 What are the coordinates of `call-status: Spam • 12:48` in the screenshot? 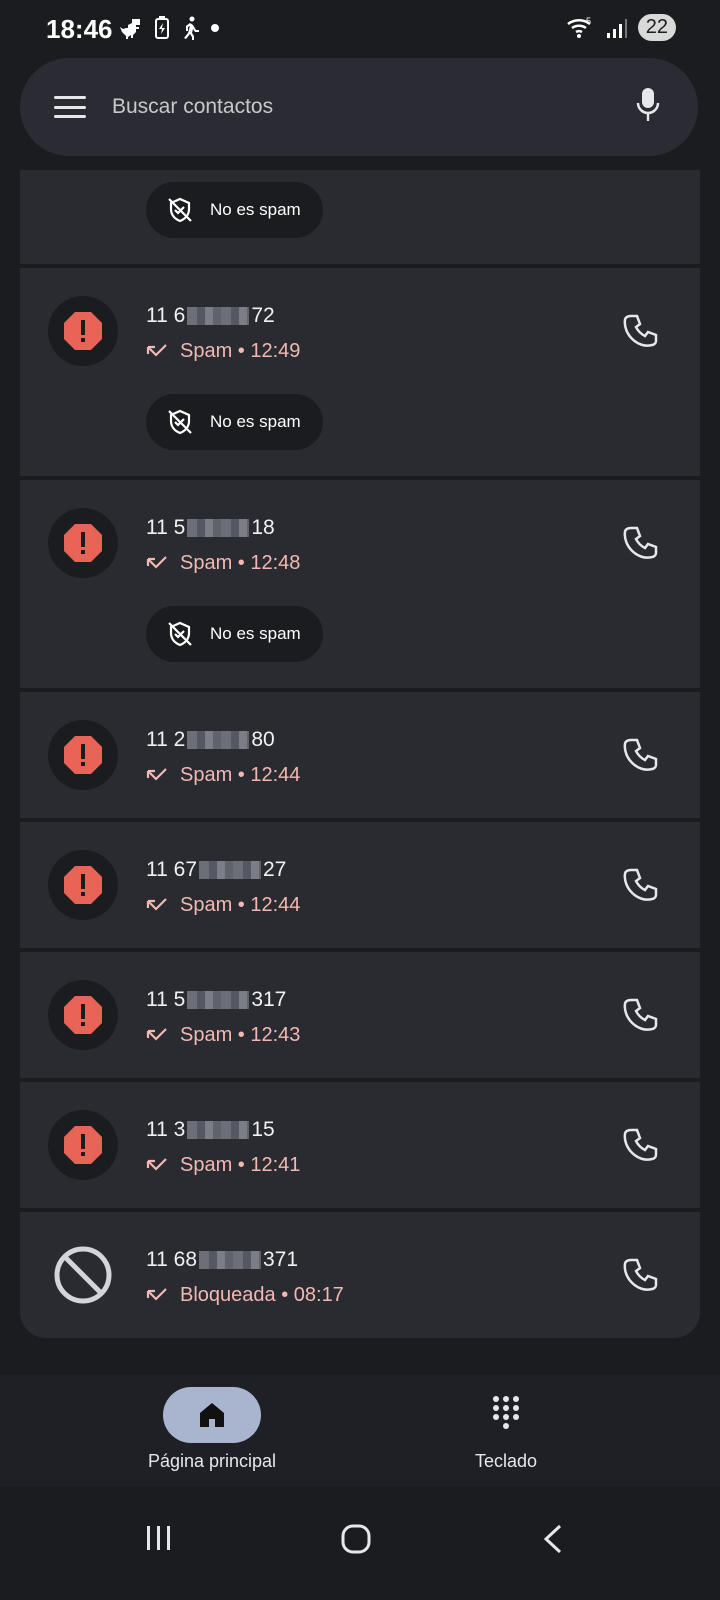 It's located at (240, 563).